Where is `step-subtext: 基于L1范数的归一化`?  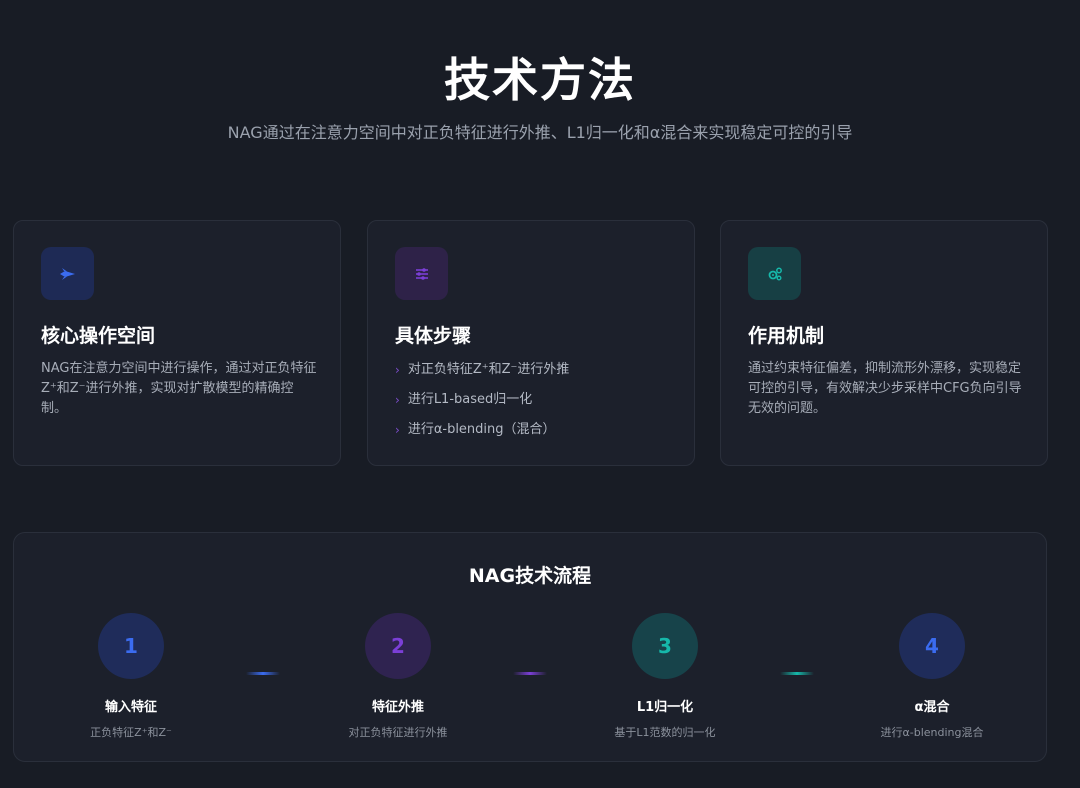 step-subtext: 基于L1范数的归一化 is located at coordinates (665, 732).